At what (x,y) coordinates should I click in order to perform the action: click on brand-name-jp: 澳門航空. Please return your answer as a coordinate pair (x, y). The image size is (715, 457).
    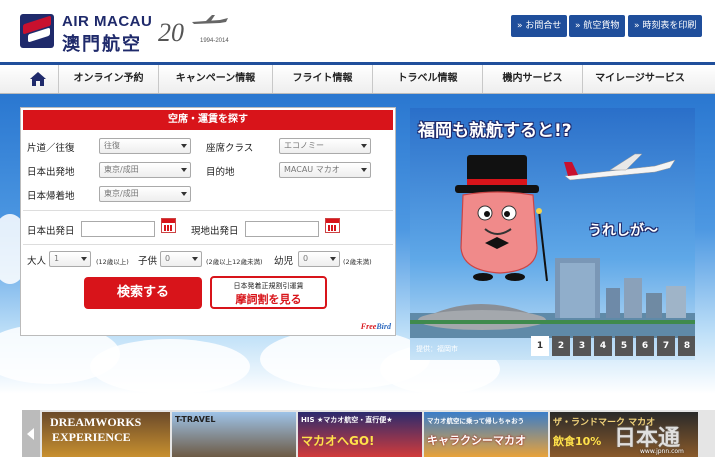
    Looking at the image, I should click on (102, 43).